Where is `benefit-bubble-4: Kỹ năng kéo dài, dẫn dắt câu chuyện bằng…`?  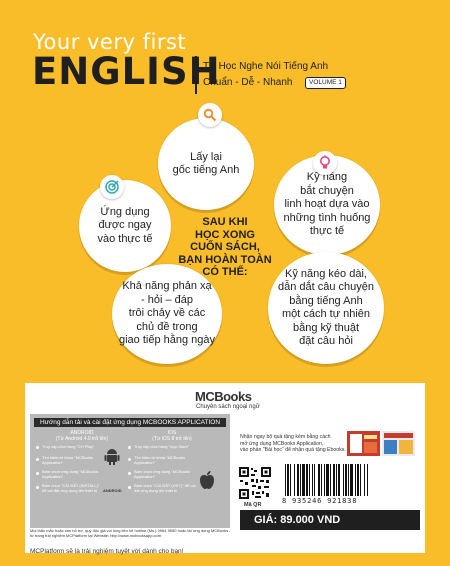 benefit-bubble-4: Kỹ năng kéo dài, dẫn dắt câu chuyện bằng… is located at coordinates (326, 308).